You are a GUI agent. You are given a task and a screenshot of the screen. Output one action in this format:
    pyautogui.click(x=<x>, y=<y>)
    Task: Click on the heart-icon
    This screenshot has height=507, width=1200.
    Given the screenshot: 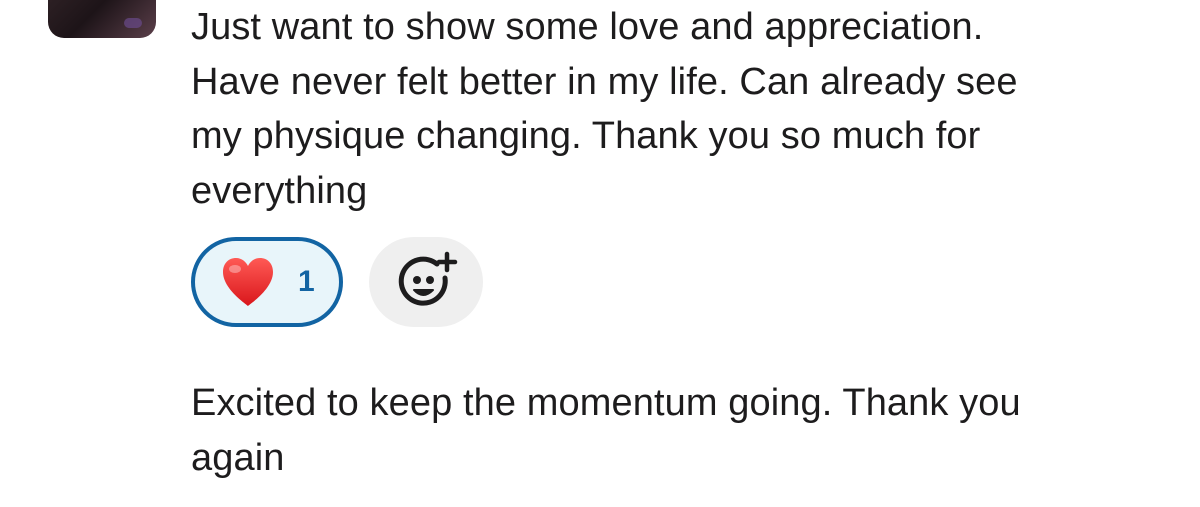 What is the action you would take?
    pyautogui.click(x=248, y=282)
    